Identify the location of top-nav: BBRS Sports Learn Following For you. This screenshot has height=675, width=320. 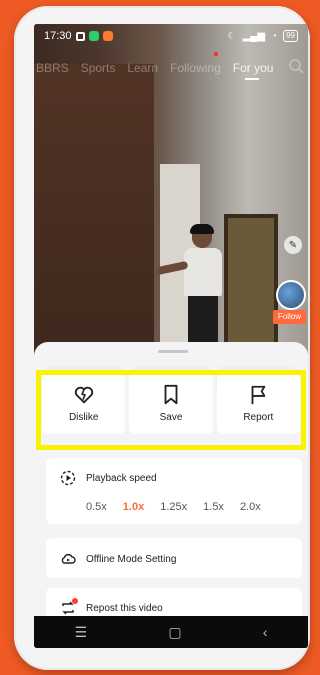
(171, 68).